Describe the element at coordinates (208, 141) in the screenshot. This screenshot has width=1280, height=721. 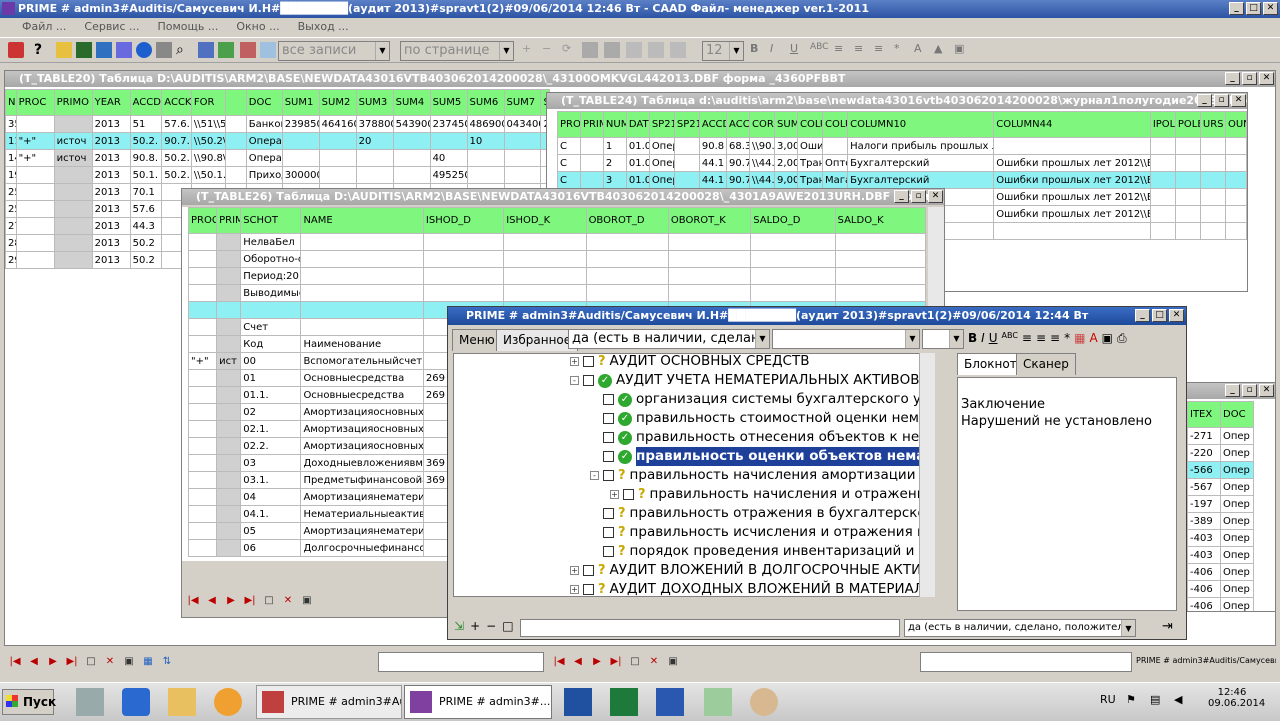
I see `table-cell: \\50.2\\` at that location.